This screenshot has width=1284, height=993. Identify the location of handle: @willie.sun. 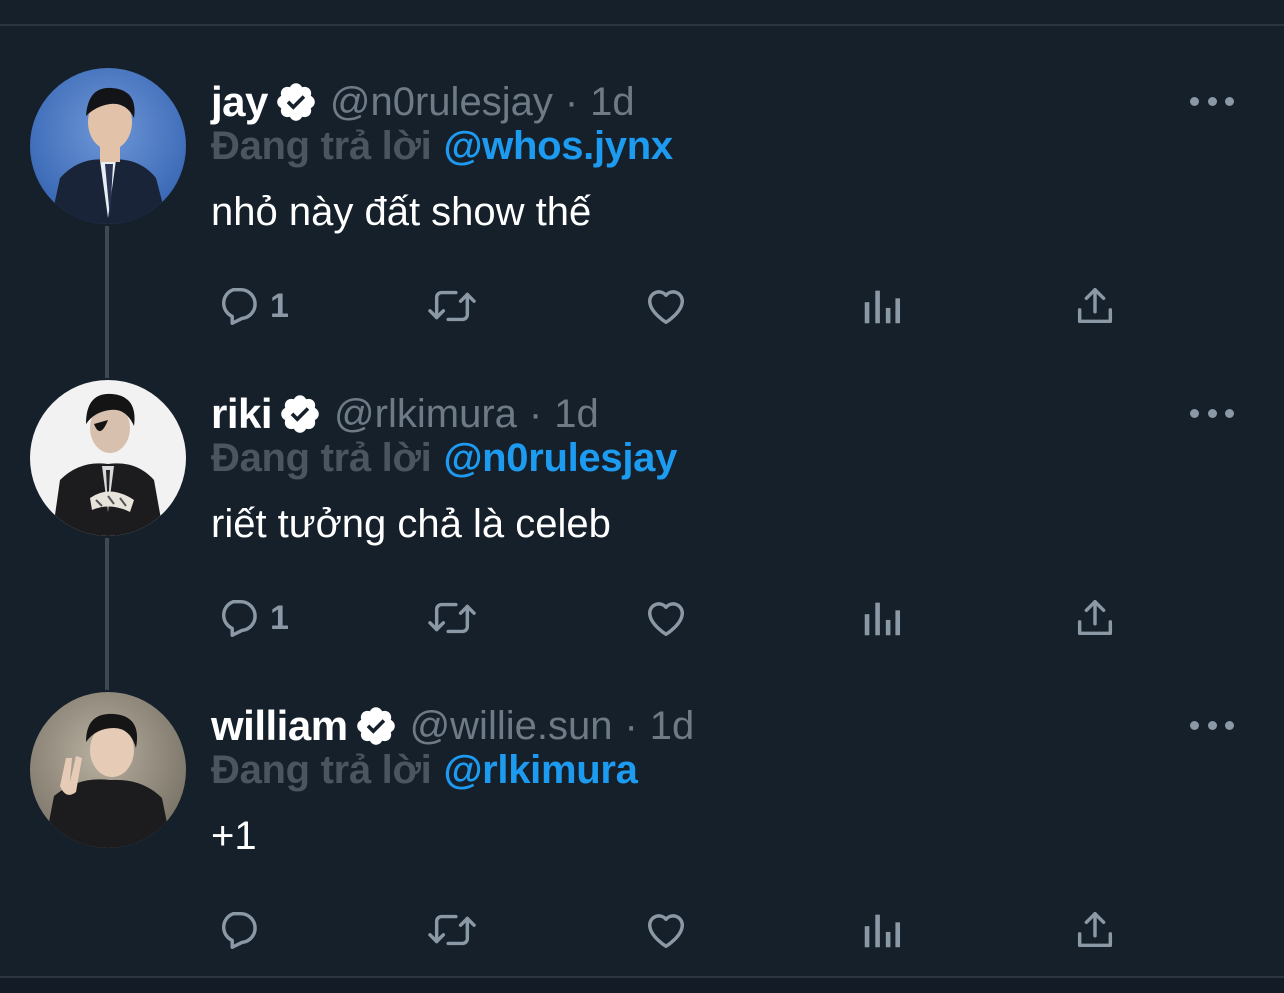
(511, 726).